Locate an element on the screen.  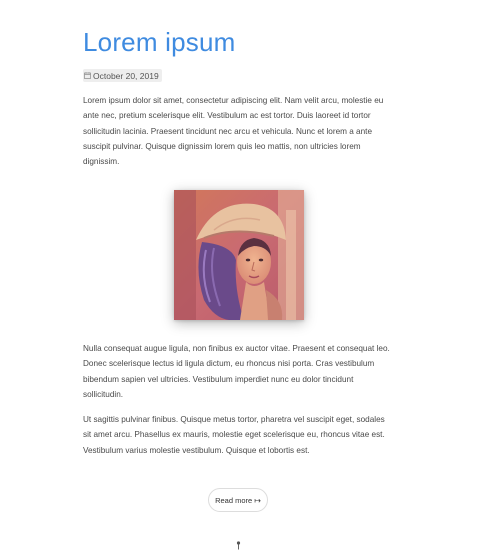
post-date: October 20, 2019 is located at coordinates (122, 75).